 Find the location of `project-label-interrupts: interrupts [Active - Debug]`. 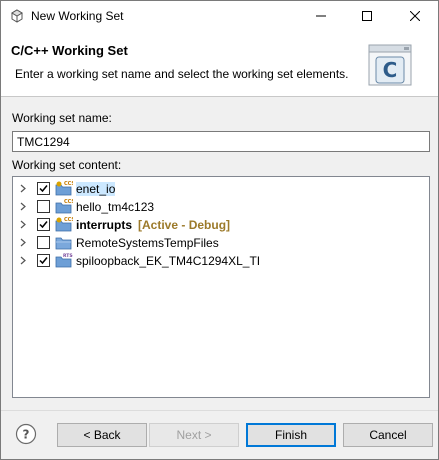

project-label-interrupts: interrupts [Active - Debug] is located at coordinates (153, 225).